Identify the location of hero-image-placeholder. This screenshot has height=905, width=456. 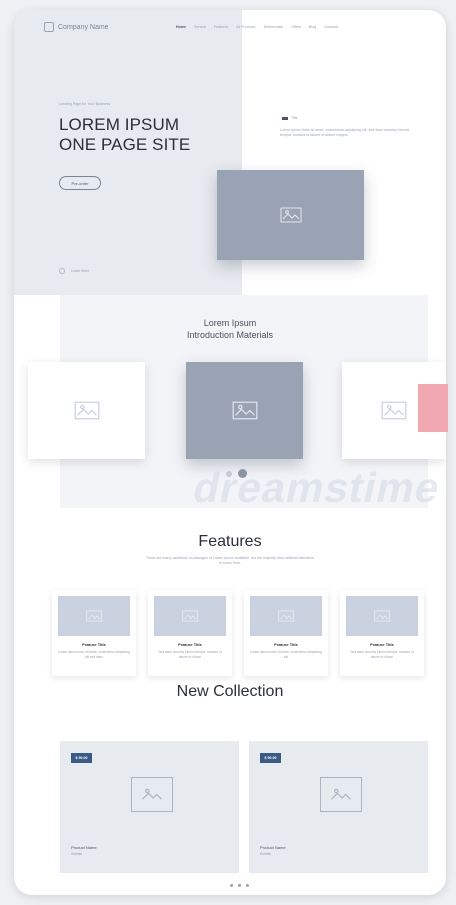
(290, 215).